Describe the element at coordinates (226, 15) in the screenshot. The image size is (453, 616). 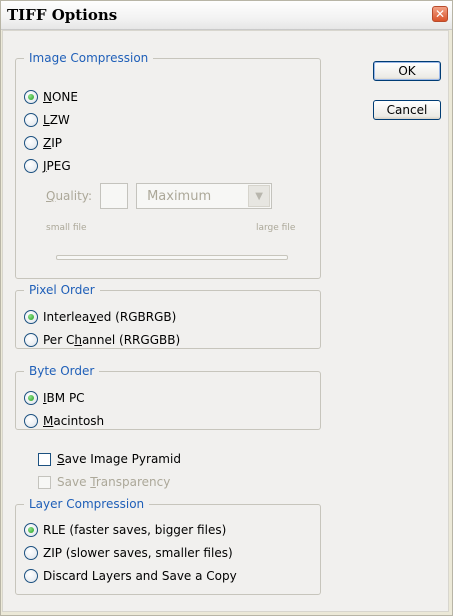
I see `title-bar: TIFF Options ✕` at that location.